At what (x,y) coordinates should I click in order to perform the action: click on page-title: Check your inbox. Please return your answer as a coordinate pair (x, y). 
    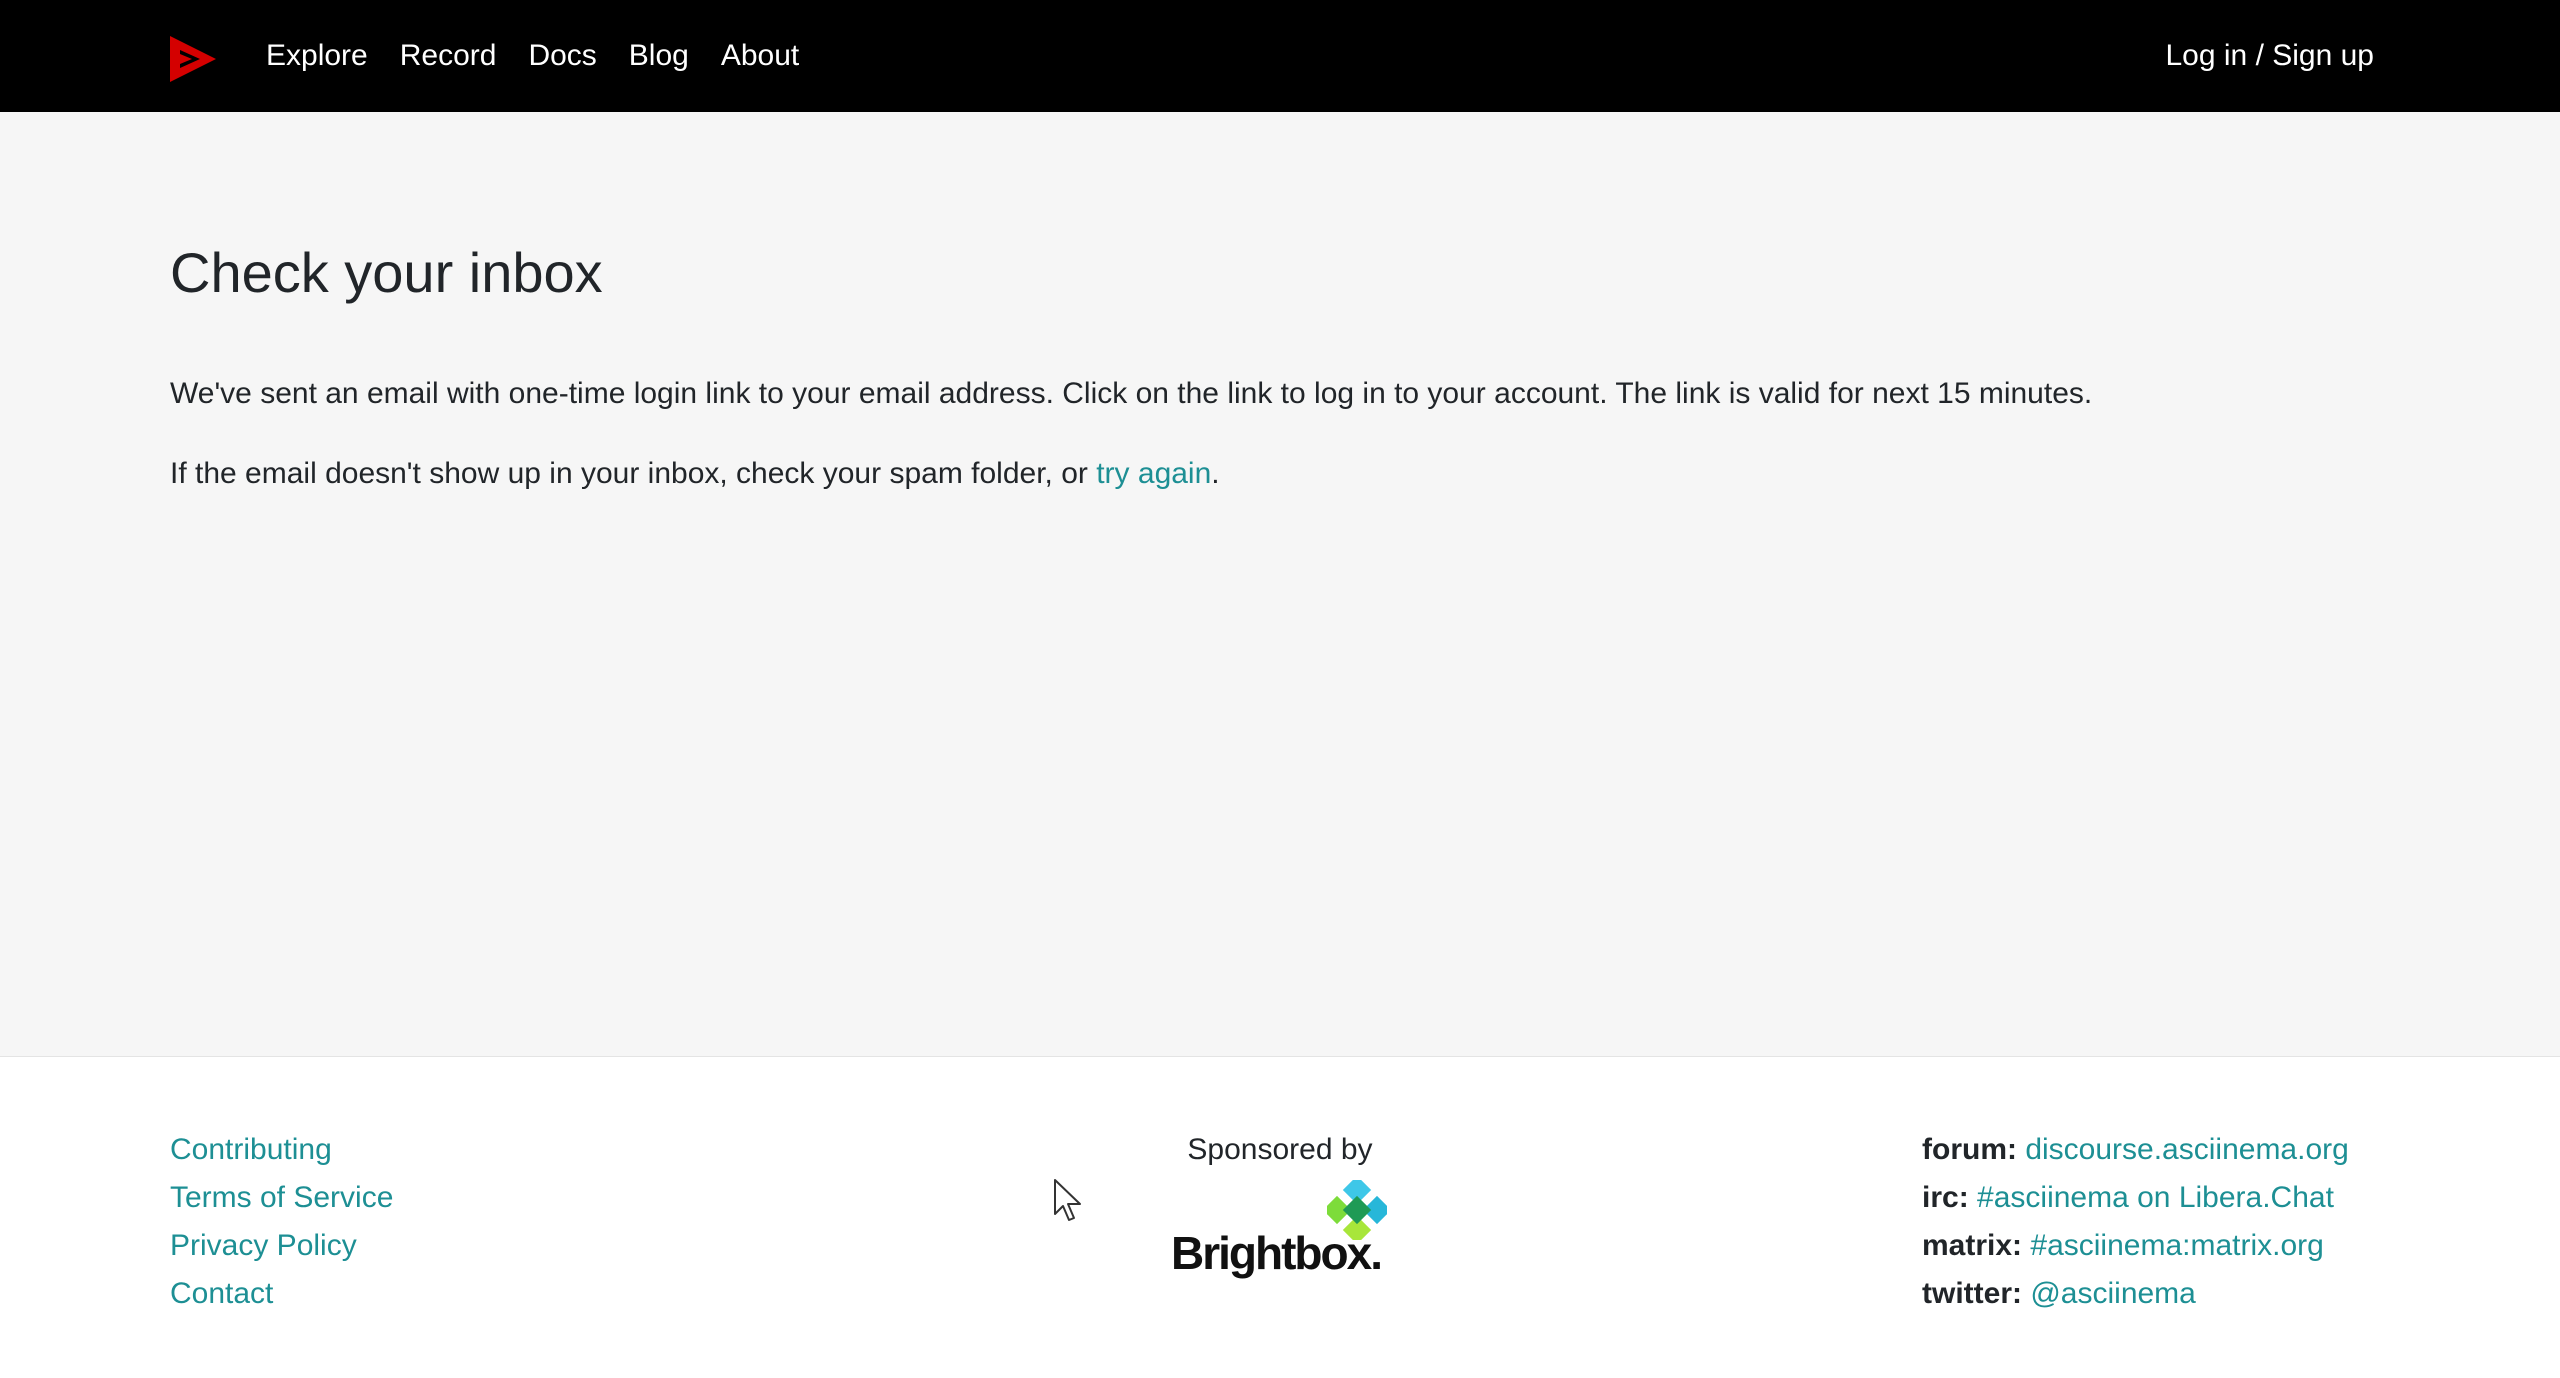
    Looking at the image, I should click on (386, 272).